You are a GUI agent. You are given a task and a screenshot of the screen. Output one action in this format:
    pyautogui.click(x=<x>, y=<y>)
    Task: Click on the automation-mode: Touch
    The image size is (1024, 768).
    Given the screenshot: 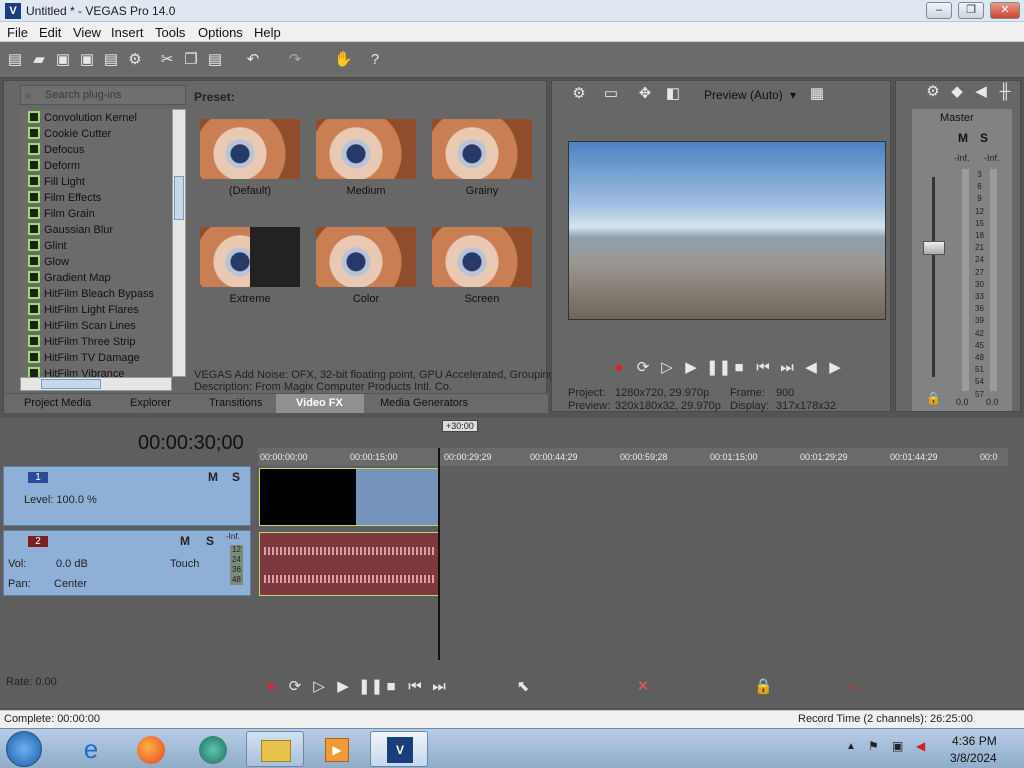 What is the action you would take?
    pyautogui.click(x=184, y=564)
    